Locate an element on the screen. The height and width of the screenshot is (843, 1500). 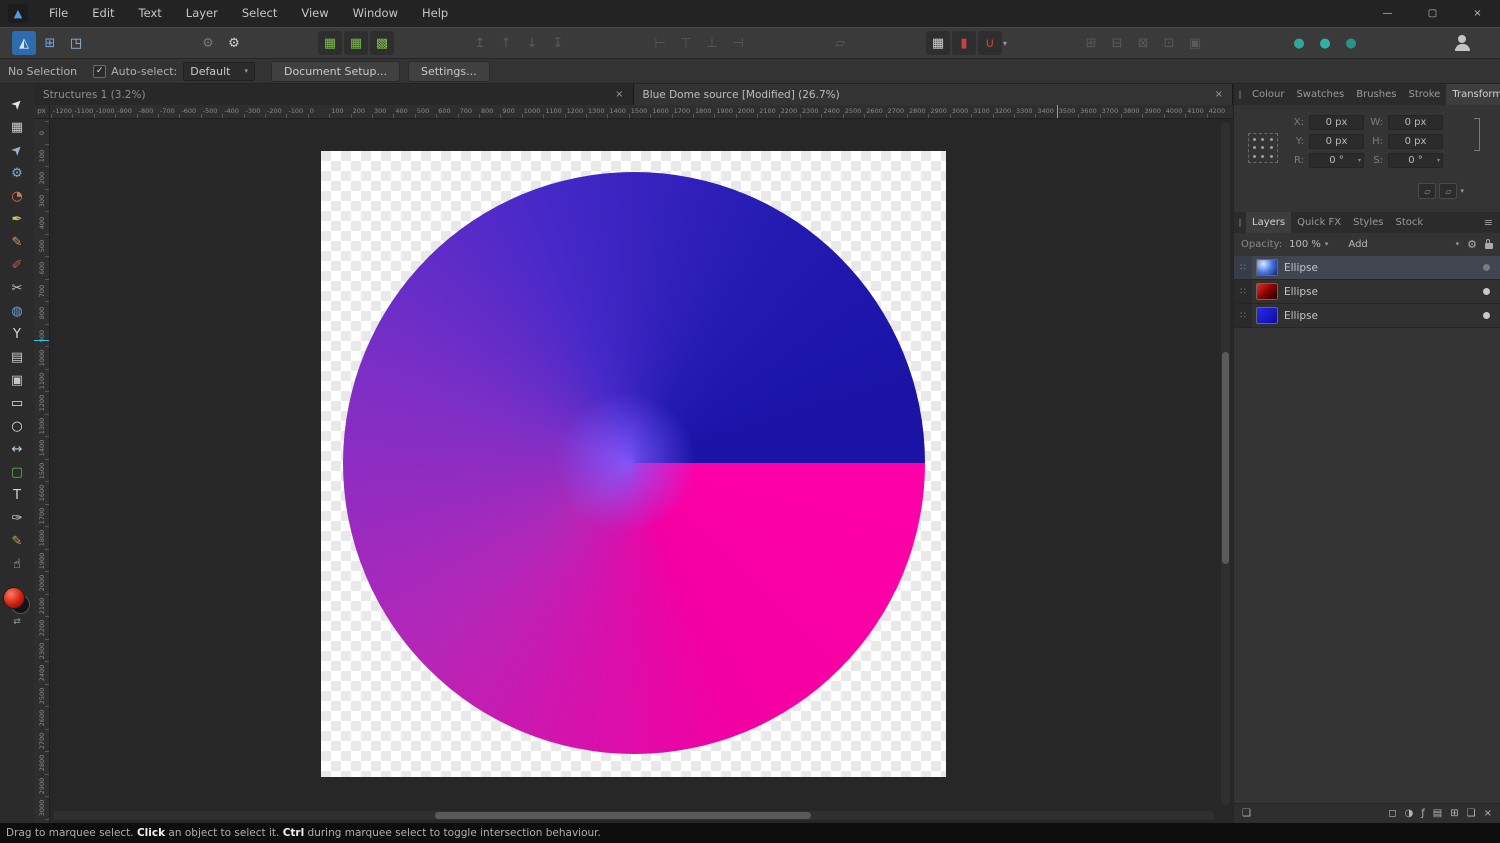
vertical-scrollbar is located at coordinates (1225, 463).